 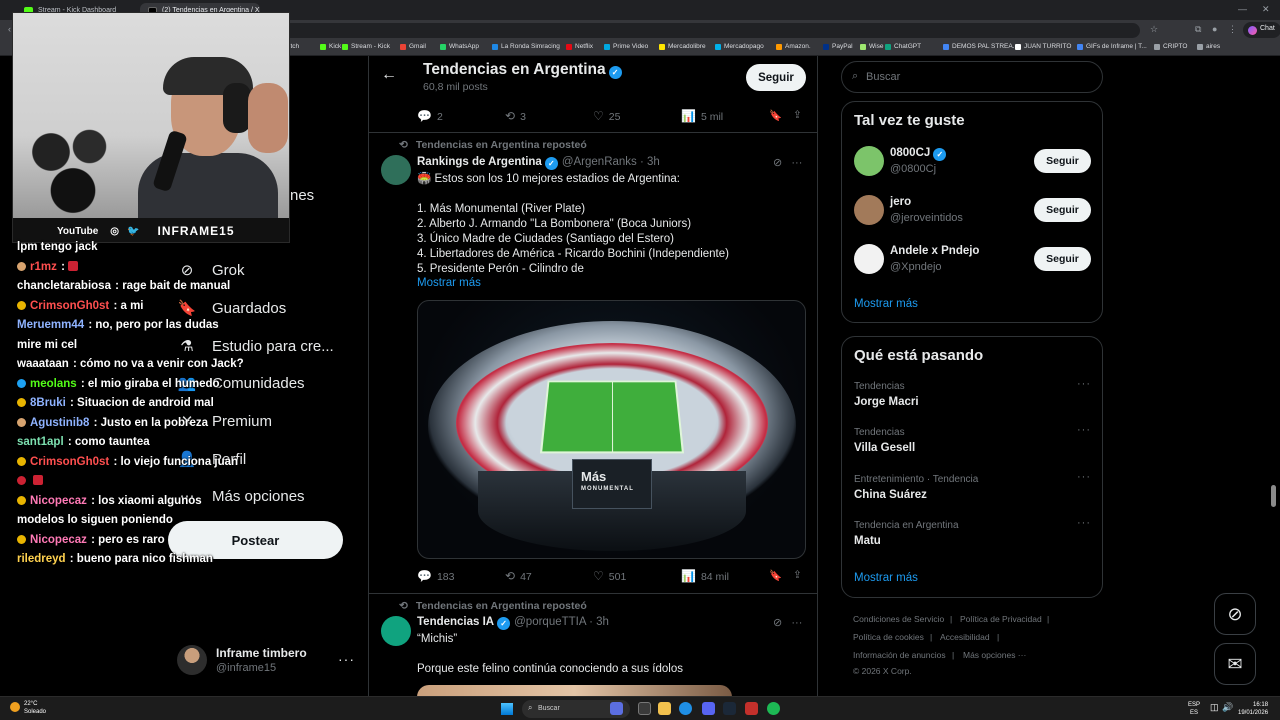 I want to click on account-avatar, so click(x=192, y=660).